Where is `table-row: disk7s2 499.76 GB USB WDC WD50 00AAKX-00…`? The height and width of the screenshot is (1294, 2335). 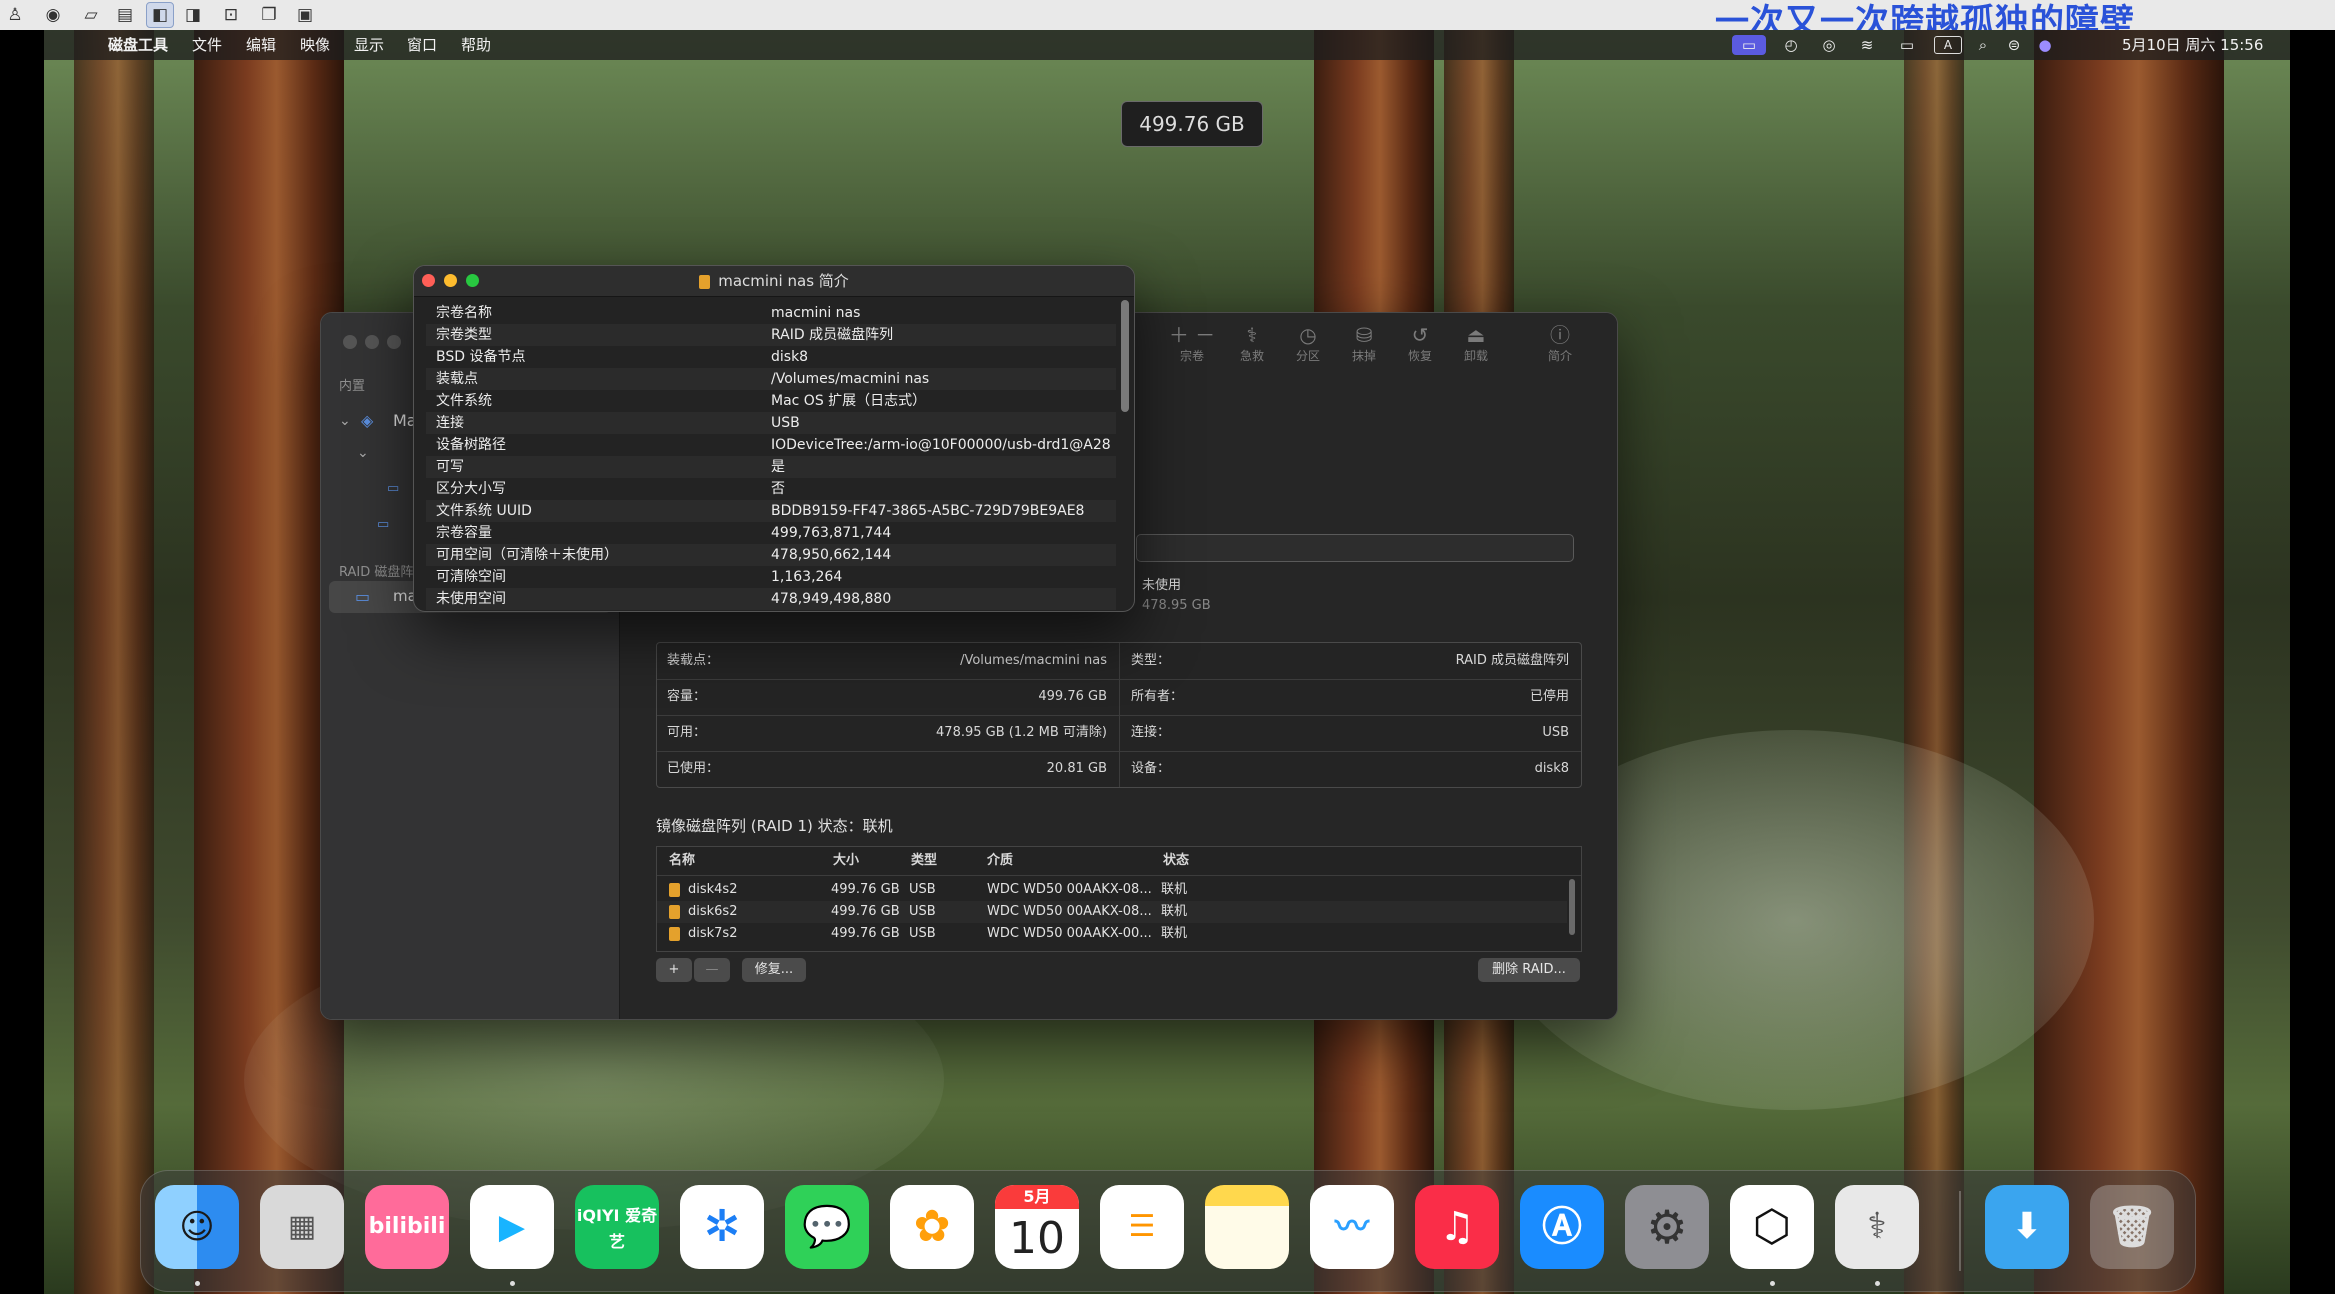 table-row: disk7s2 499.76 GB USB WDC WD50 00AAKX-00… is located at coordinates (1112, 934).